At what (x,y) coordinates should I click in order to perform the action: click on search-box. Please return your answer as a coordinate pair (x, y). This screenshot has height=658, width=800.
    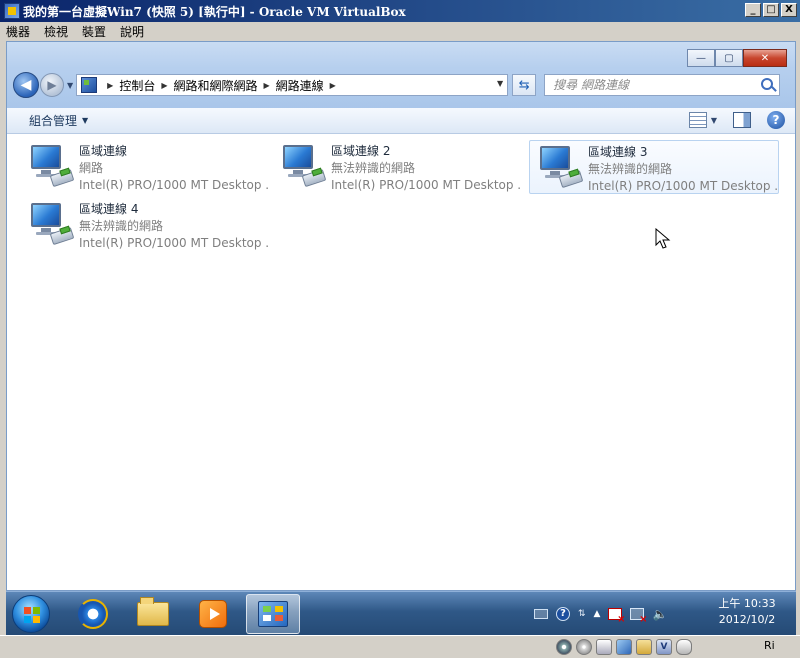
    Looking at the image, I should click on (662, 85).